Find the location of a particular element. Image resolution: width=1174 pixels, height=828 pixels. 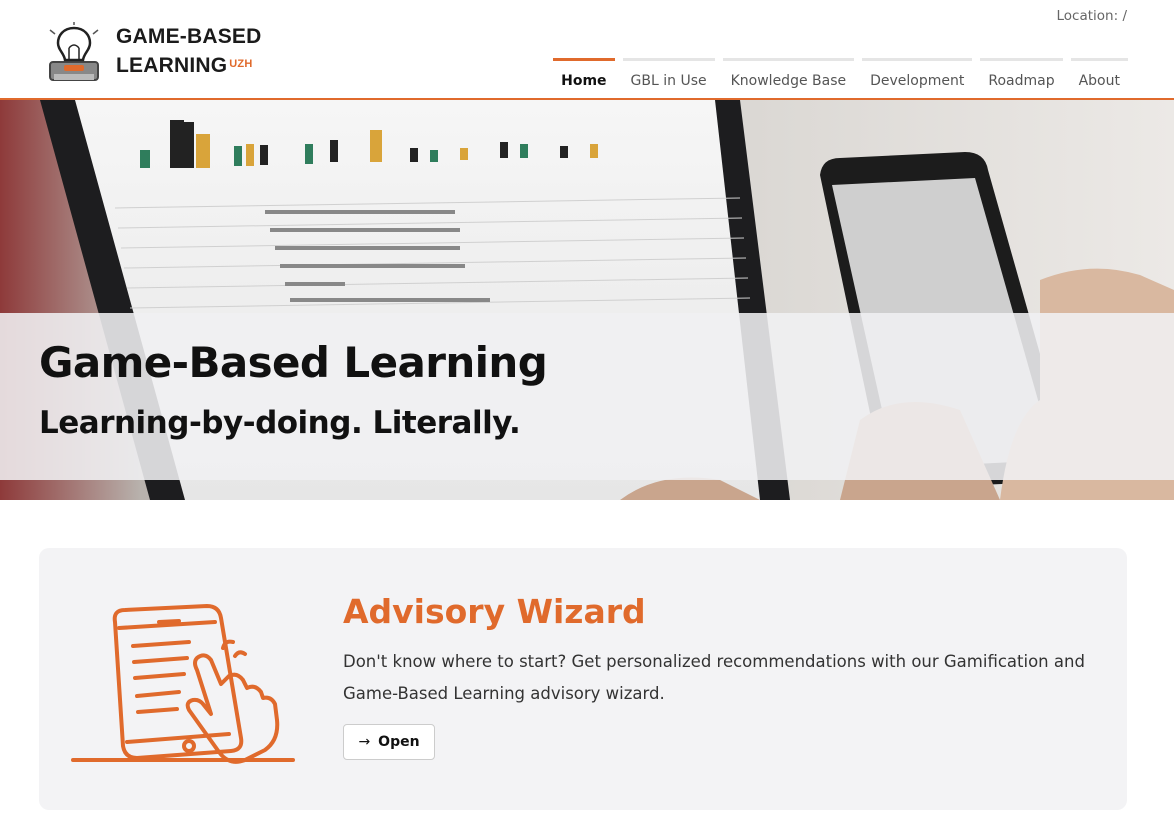

tablet-tap-icon is located at coordinates (183, 684).